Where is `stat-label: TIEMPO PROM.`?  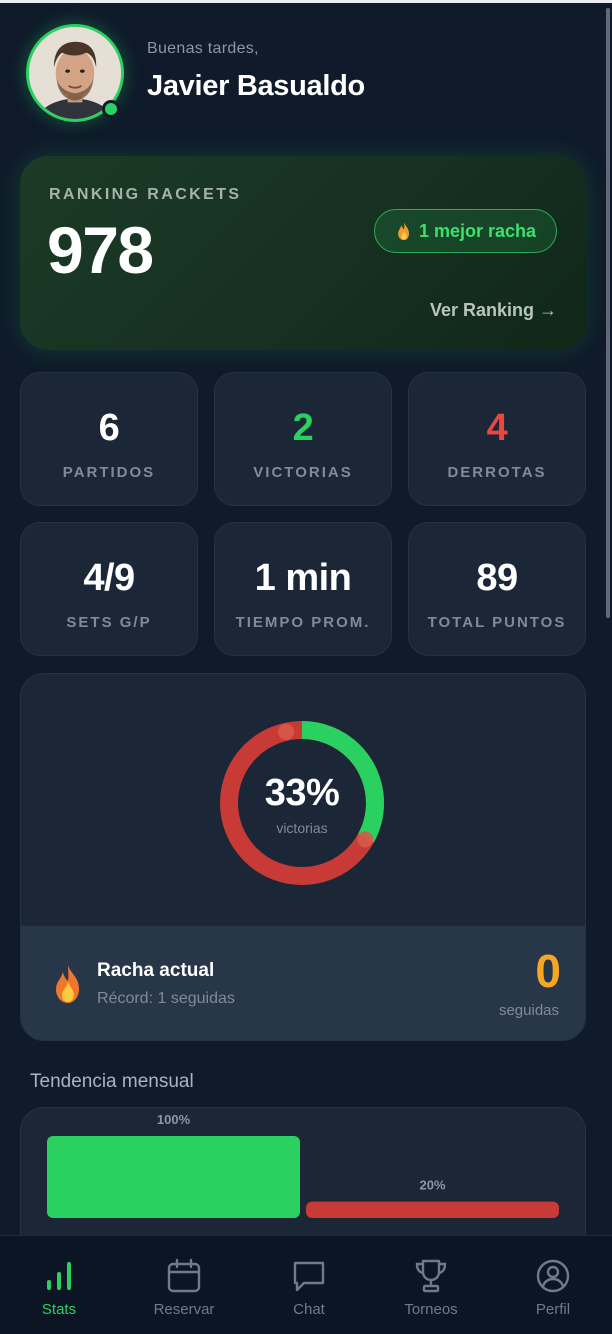 stat-label: TIEMPO PROM. is located at coordinates (303, 622).